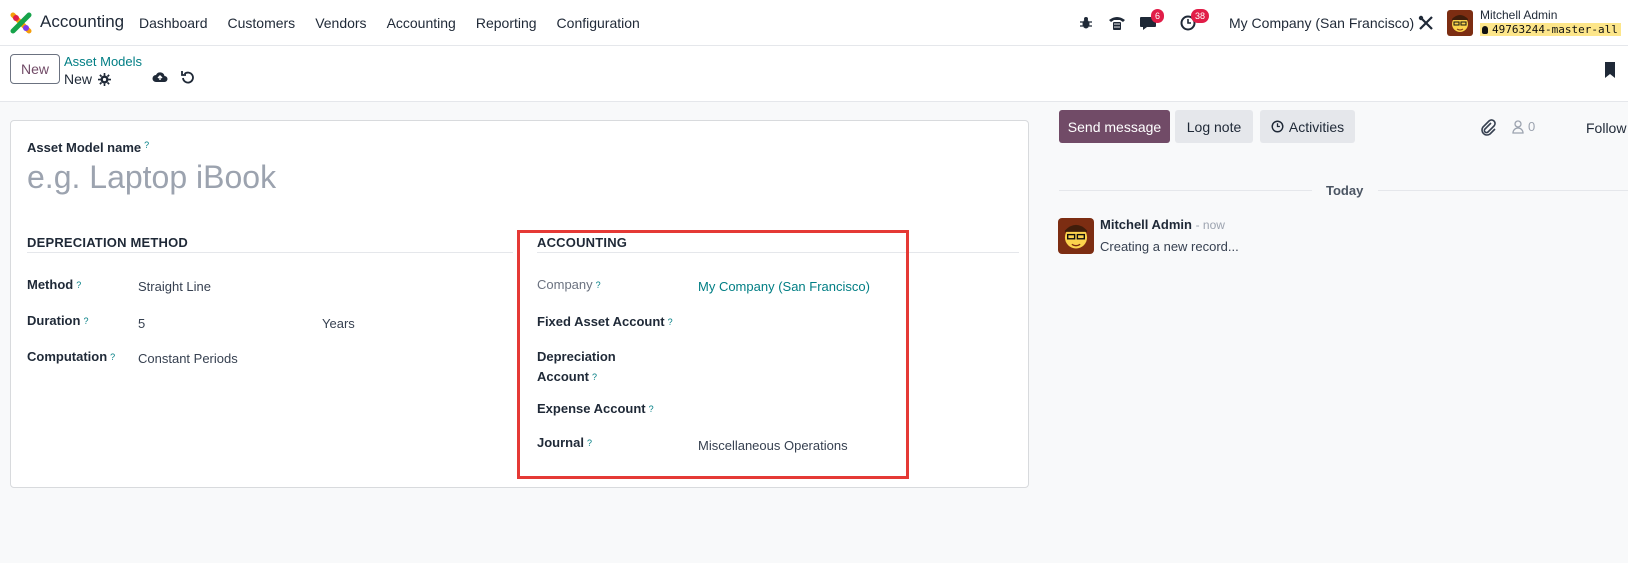 This screenshot has height=563, width=1628. I want to click on depreciation-divider, so click(270, 252).